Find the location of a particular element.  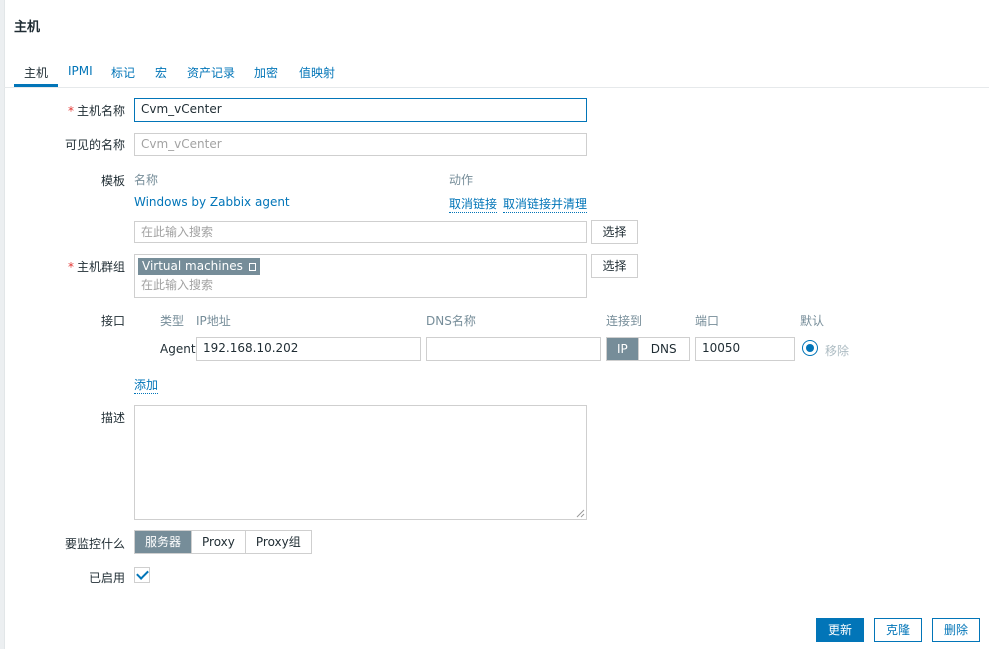

tab-tags: 标记 is located at coordinates (123, 72).